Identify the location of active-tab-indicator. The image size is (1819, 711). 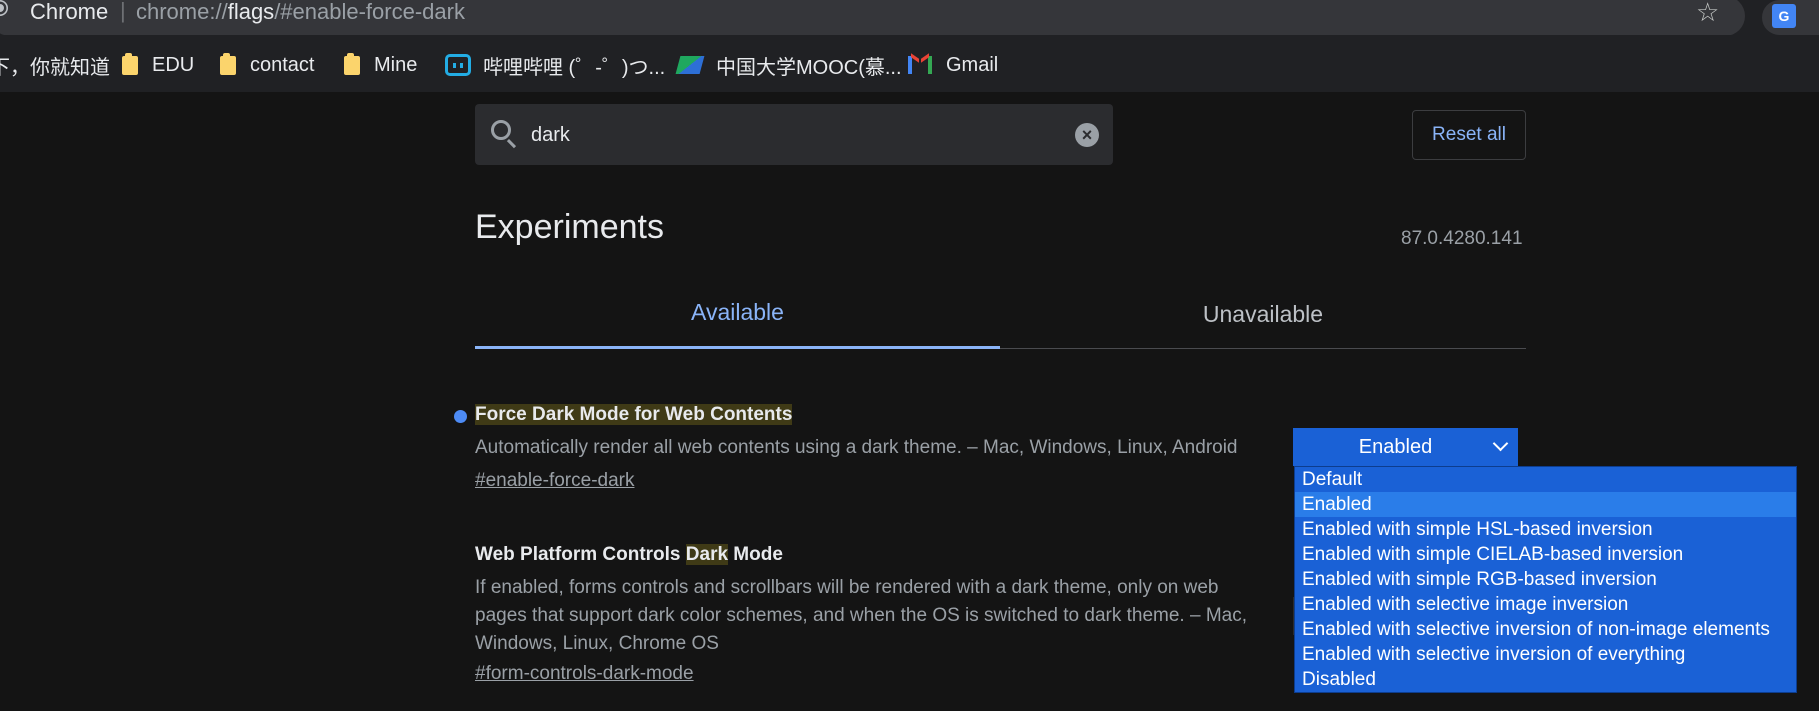
(737, 347).